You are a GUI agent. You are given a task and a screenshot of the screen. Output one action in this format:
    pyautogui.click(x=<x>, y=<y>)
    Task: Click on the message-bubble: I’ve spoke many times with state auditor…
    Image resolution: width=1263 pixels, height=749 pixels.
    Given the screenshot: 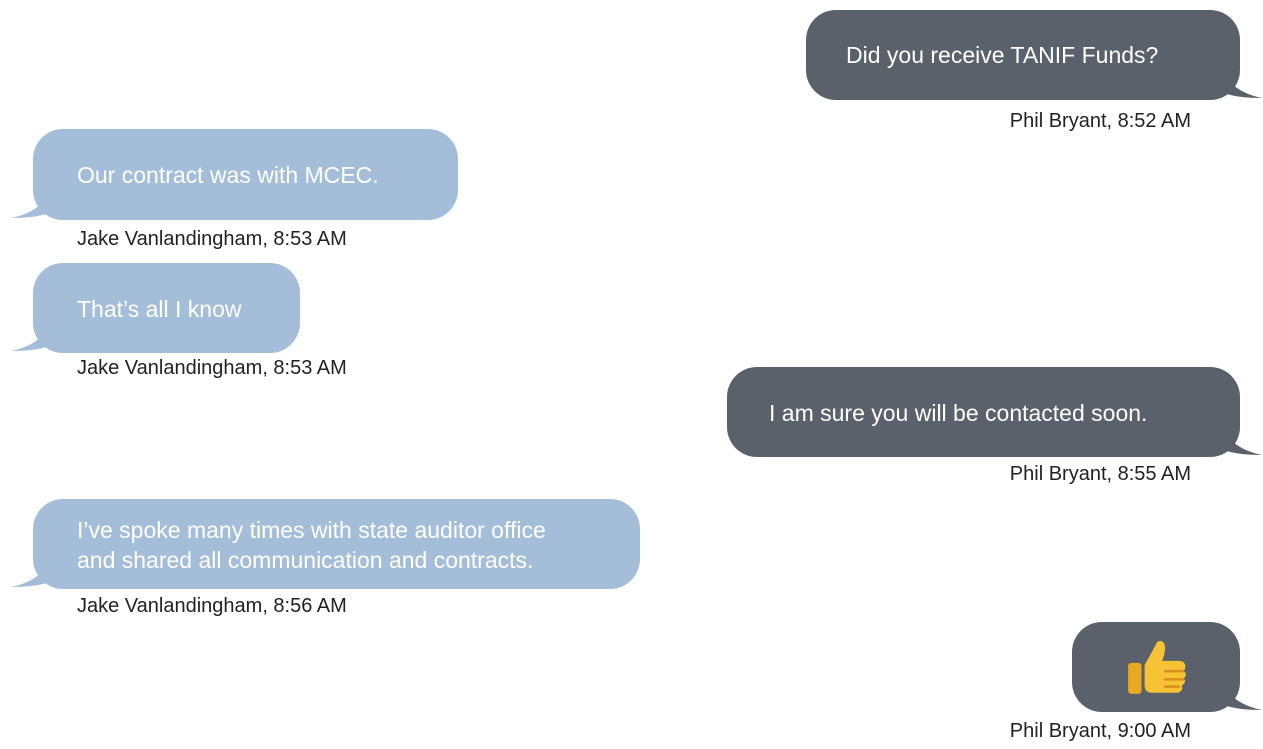 What is the action you would take?
    pyautogui.click(x=325, y=544)
    